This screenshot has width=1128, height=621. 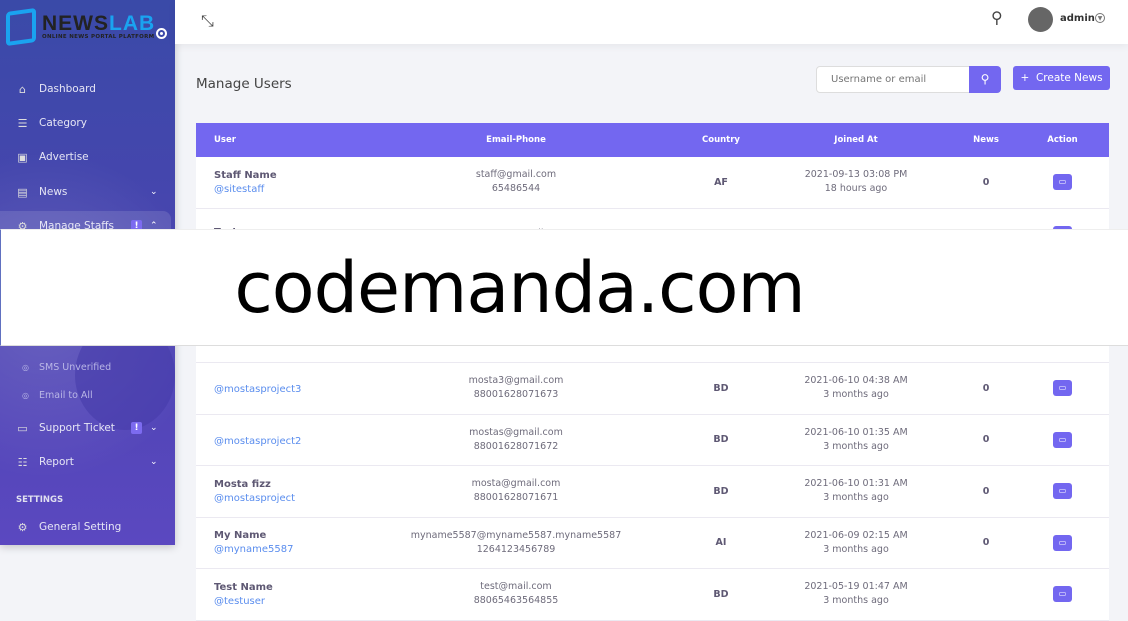 I want to click on phone: 1264123456789, so click(x=516, y=549).